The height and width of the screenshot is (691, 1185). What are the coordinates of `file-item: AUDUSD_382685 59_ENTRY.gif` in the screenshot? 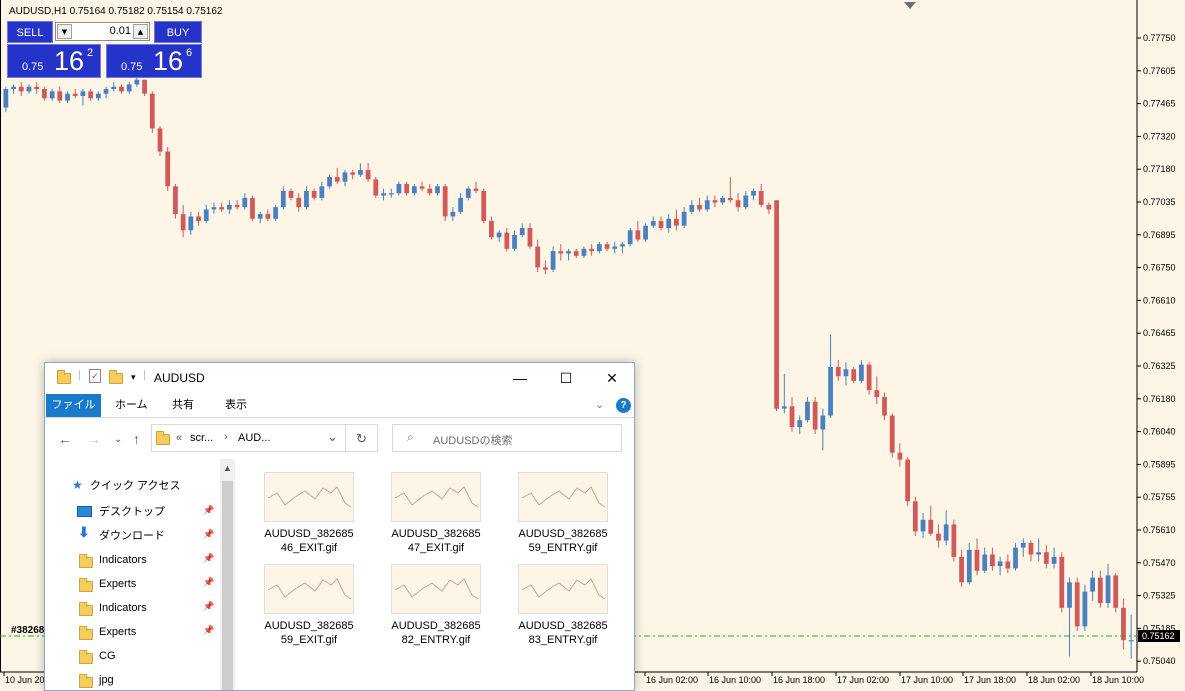 It's located at (563, 511).